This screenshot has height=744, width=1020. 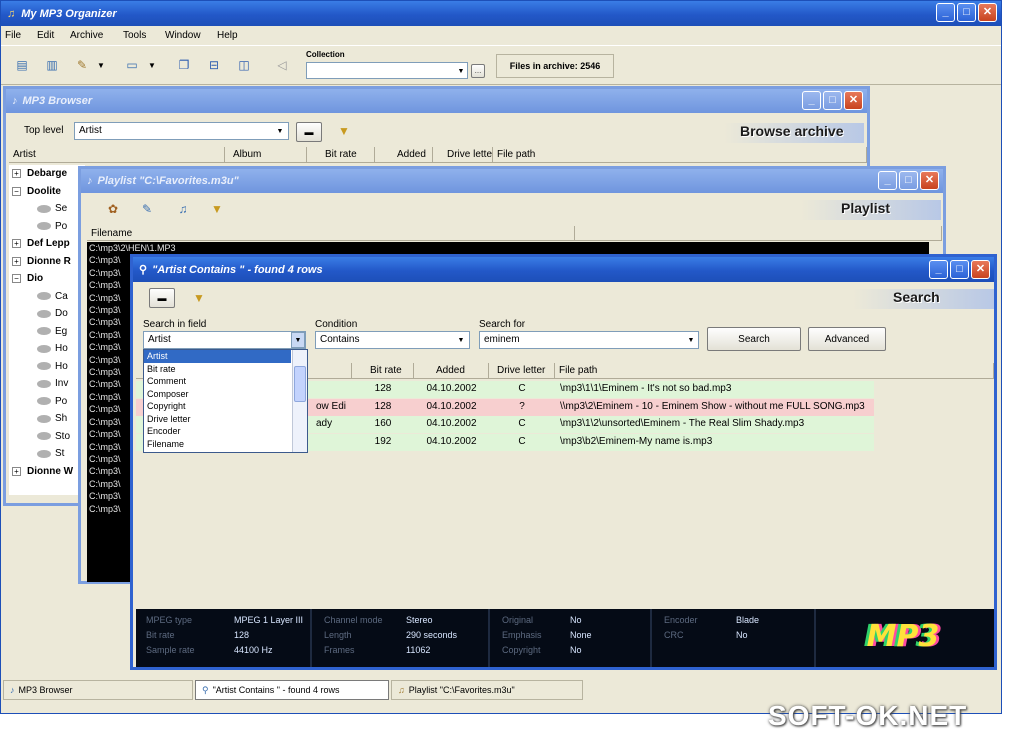 What do you see at coordinates (832, 100) in the screenshot?
I see `browser-maximize-button: □` at bounding box center [832, 100].